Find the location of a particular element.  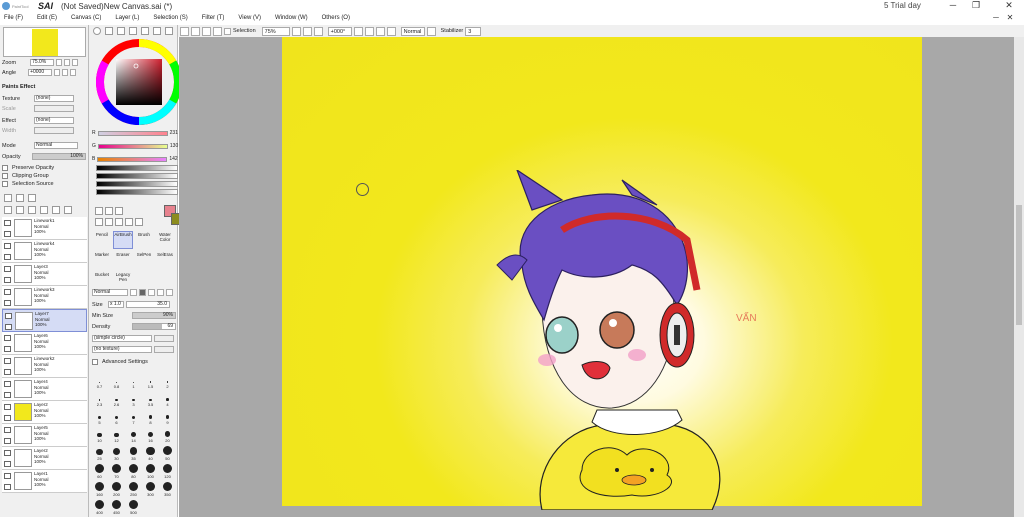

tool-button: AirBrush is located at coordinates (123, 240).